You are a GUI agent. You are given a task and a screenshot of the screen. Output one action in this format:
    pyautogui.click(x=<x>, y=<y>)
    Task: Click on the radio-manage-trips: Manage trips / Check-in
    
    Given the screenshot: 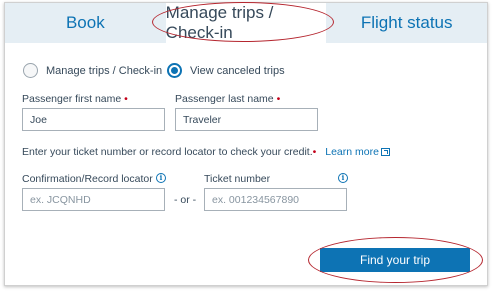 What is the action you would take?
    pyautogui.click(x=92, y=70)
    